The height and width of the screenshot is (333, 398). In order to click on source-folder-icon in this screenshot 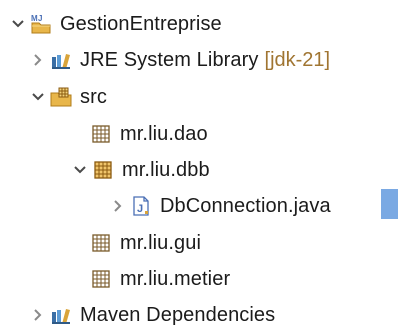, I will do `click(61, 97)`.